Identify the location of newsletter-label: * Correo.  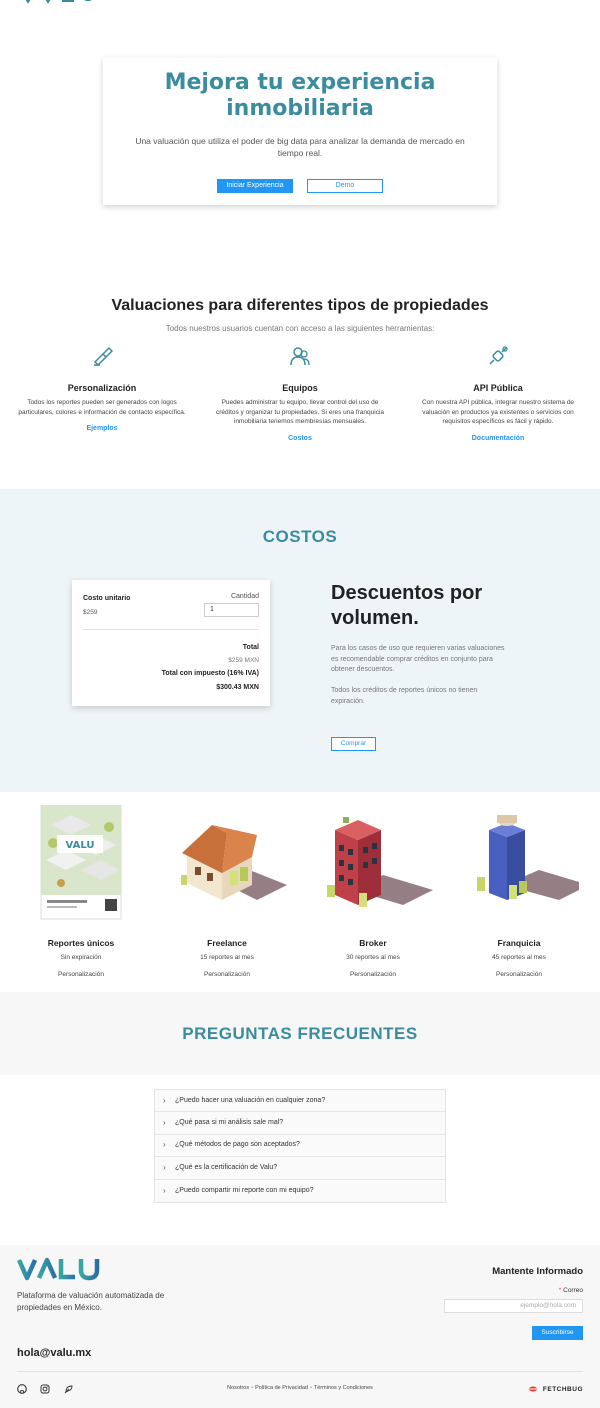
(571, 1290).